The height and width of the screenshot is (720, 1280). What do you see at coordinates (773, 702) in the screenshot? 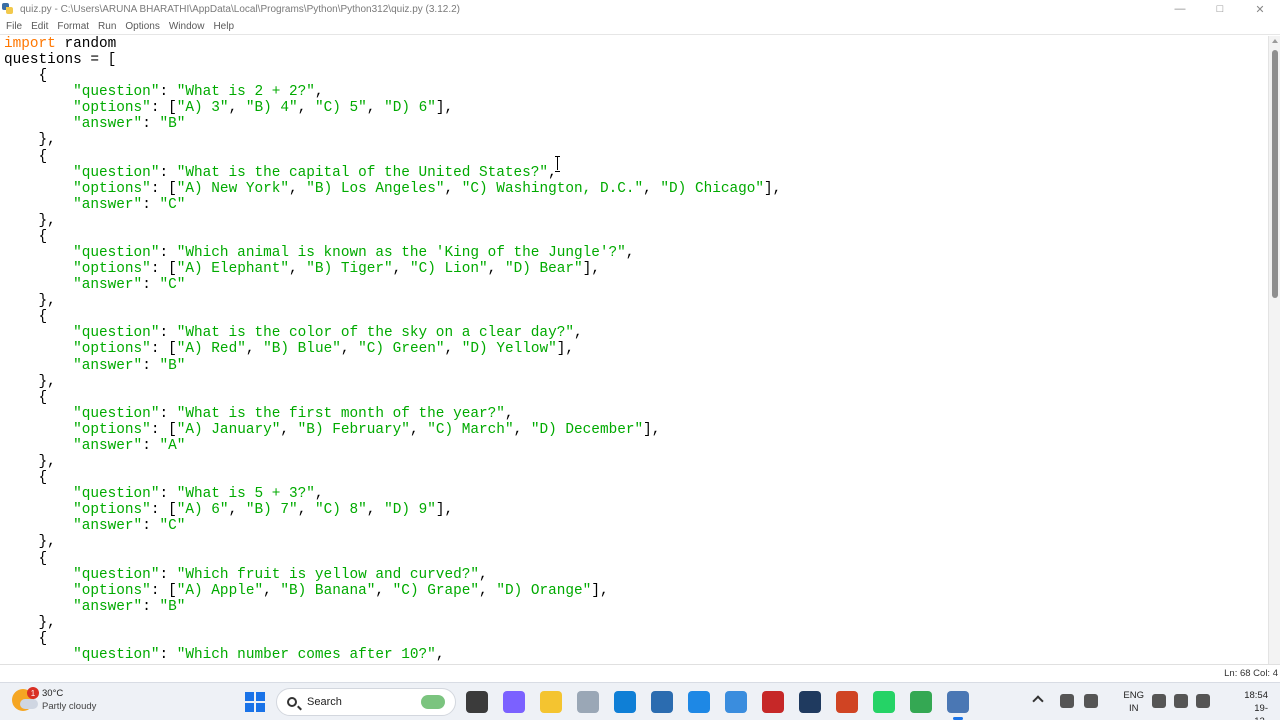
I see `taskbar-mcafee-icon` at bounding box center [773, 702].